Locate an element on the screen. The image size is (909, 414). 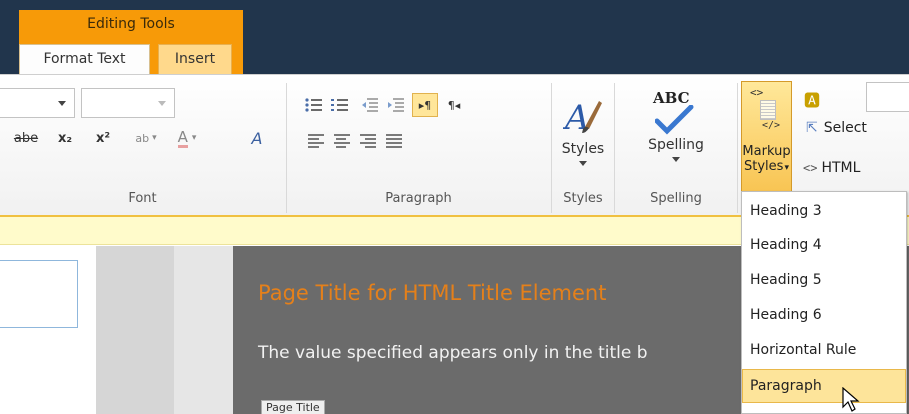
editing-tools-label: Editing Tools is located at coordinates (131, 24).